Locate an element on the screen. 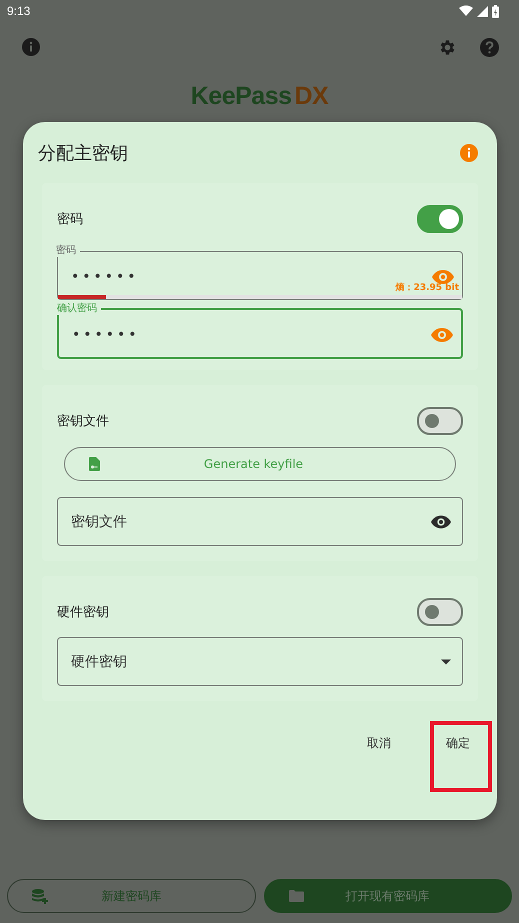 This screenshot has width=519, height=923. key-file-icon is located at coordinates (94, 464).